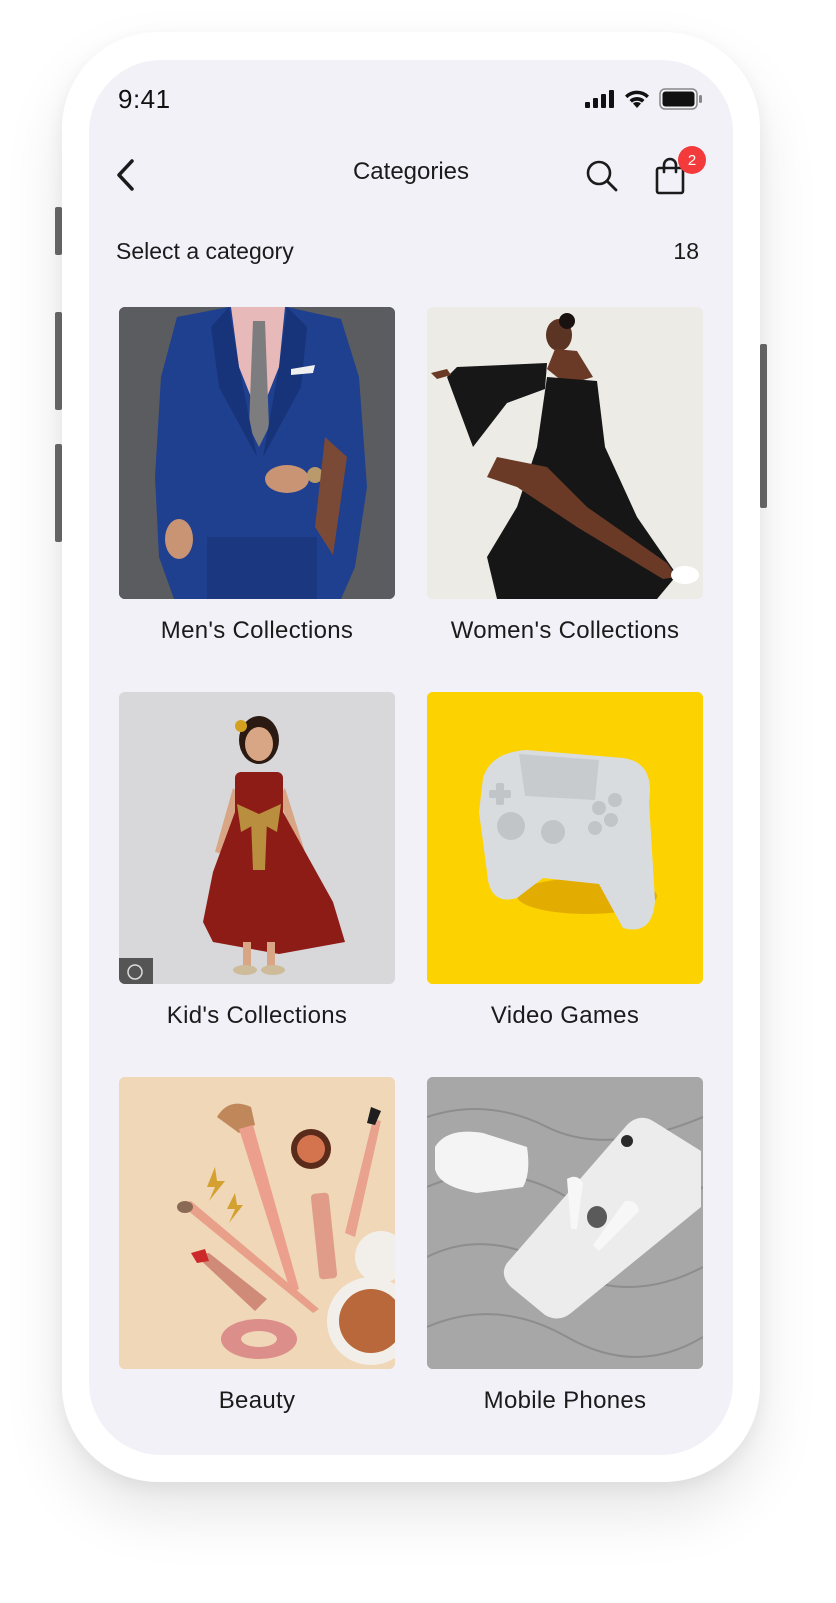 The height and width of the screenshot is (1603, 836). What do you see at coordinates (565, 630) in the screenshot?
I see `category-label: Women's Collections` at bounding box center [565, 630].